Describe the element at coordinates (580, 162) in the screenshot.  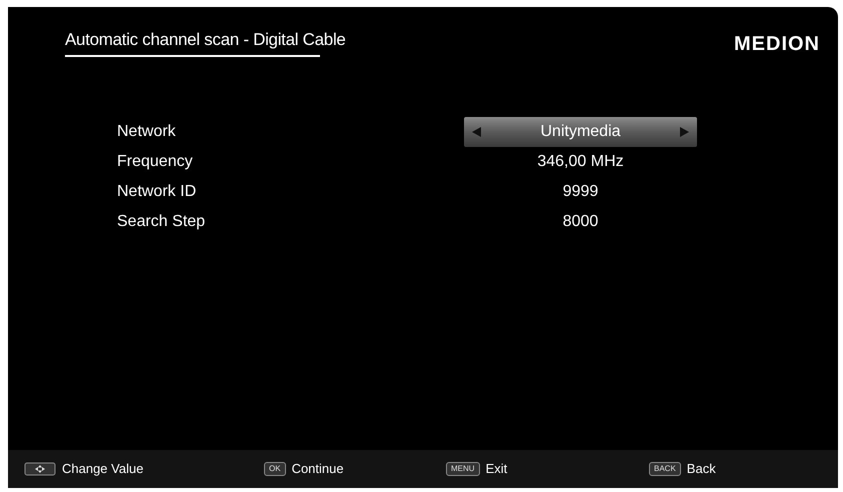
I see `setting-value: 346,00 MHz` at that location.